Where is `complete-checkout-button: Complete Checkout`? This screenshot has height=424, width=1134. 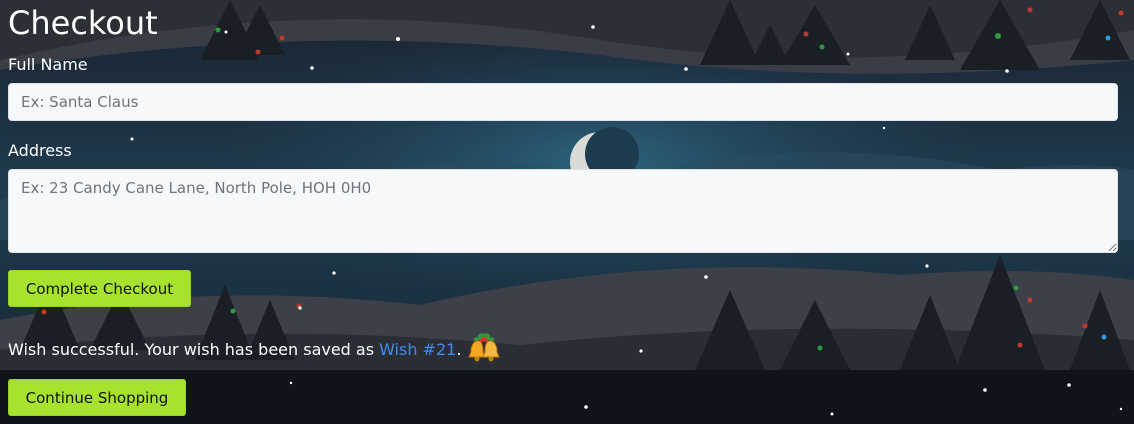
complete-checkout-button: Complete Checkout is located at coordinates (99, 288).